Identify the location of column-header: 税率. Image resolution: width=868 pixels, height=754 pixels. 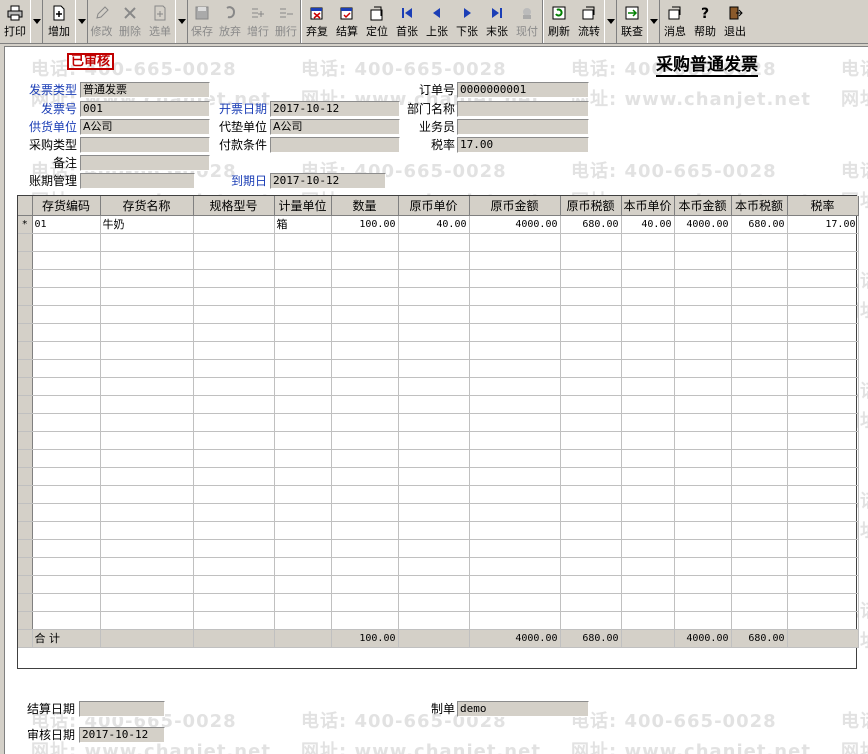
(823, 206).